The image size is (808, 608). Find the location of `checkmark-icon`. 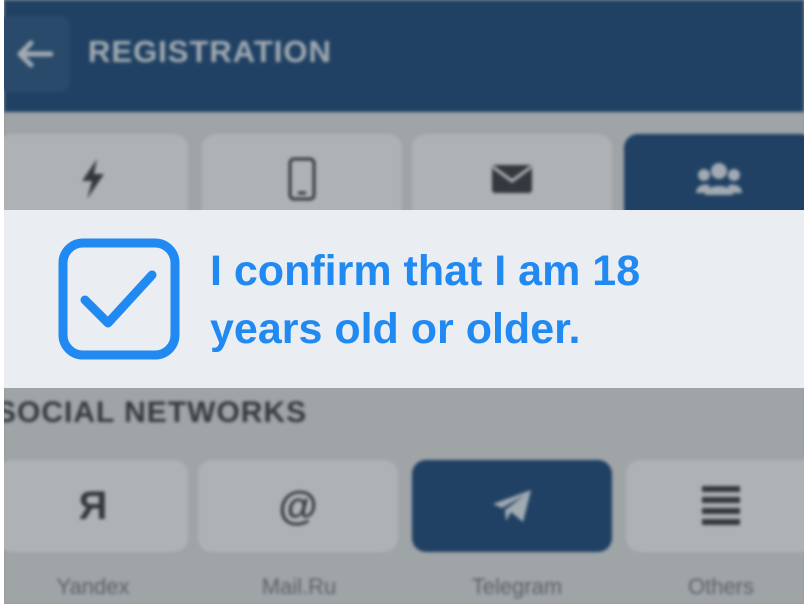

checkmark-icon is located at coordinates (119, 299).